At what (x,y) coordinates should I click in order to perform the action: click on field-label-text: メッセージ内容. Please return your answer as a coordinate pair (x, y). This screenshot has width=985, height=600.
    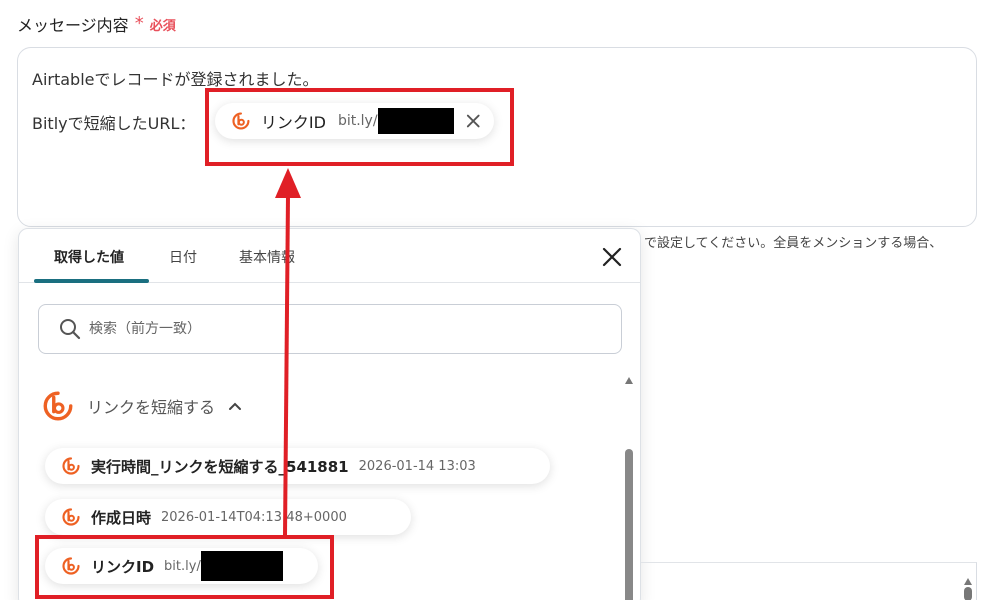
    Looking at the image, I should click on (73, 25).